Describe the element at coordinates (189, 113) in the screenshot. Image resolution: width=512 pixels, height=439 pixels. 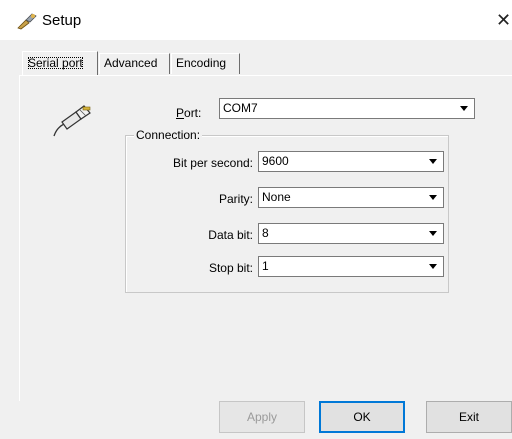
I see `port-label: Port:` at that location.